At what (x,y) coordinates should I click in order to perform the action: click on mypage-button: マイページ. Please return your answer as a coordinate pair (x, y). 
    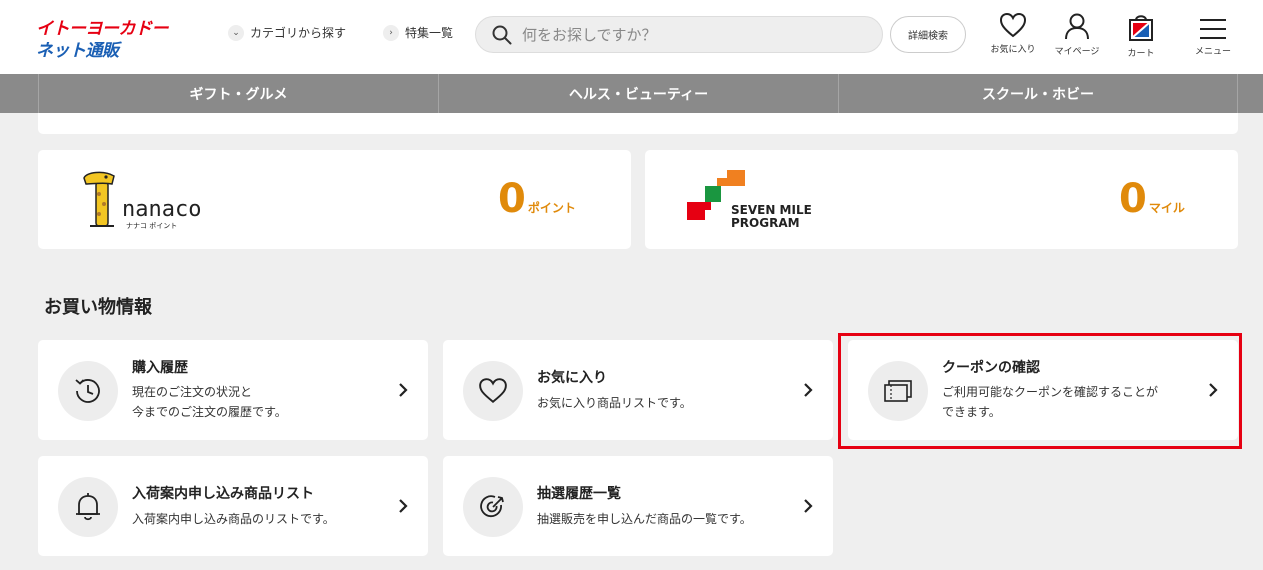
    Looking at the image, I should click on (1077, 34).